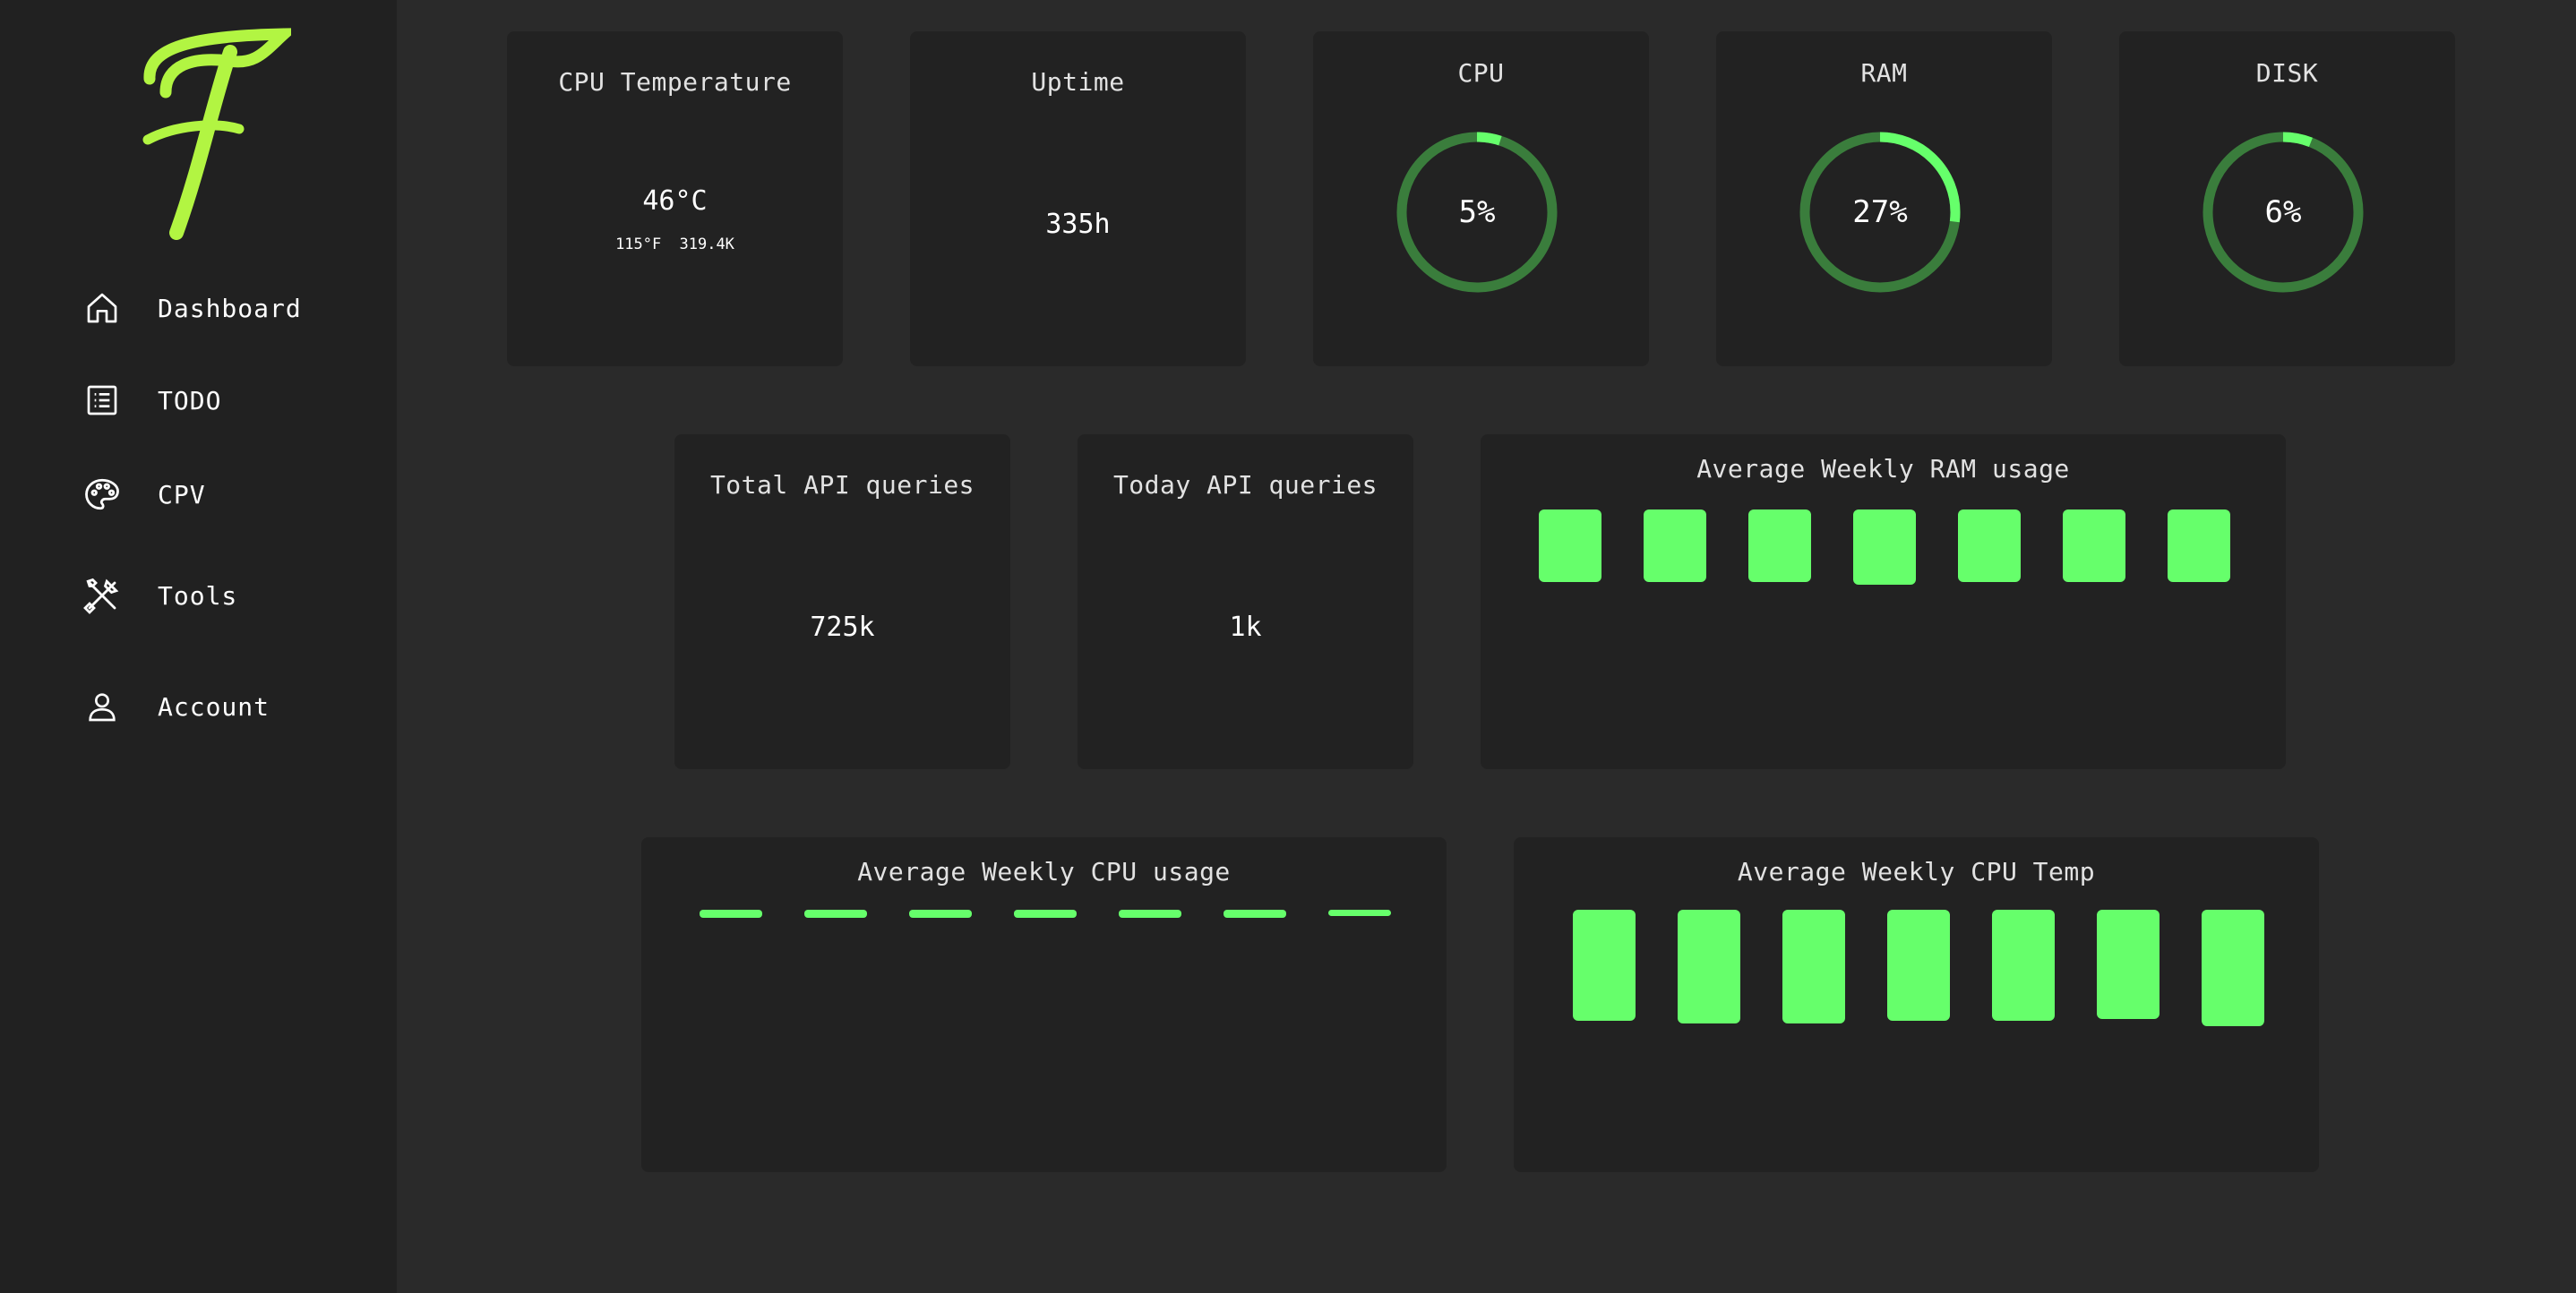 The width and height of the screenshot is (2576, 1293). Describe the element at coordinates (102, 595) in the screenshot. I see `tools-icon` at that location.